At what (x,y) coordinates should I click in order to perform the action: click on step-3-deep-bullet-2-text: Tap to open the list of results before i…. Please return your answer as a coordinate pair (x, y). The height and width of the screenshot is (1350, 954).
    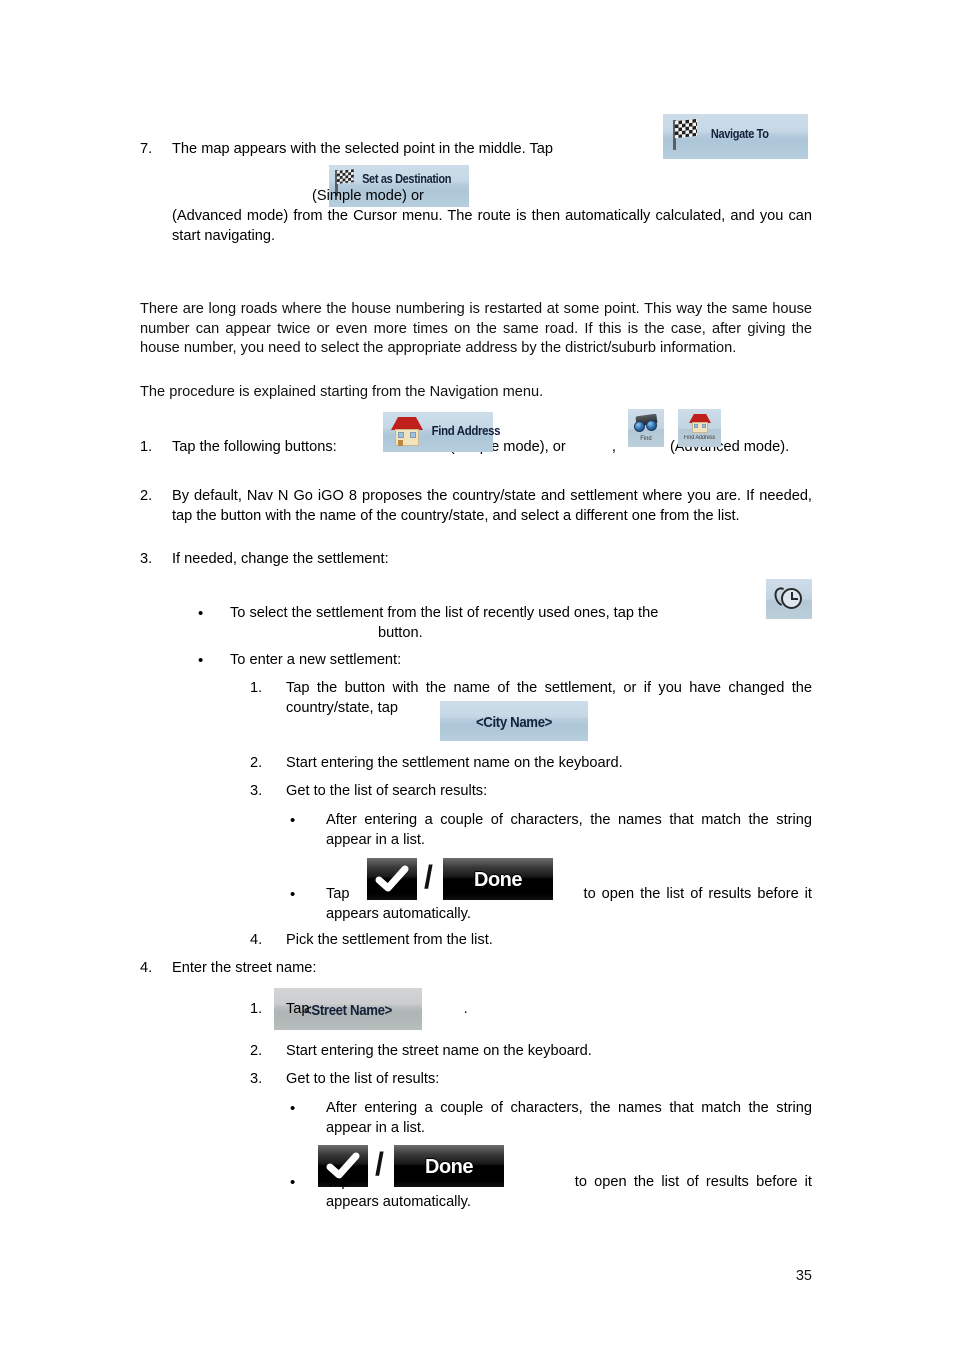
    Looking at the image, I should click on (569, 904).